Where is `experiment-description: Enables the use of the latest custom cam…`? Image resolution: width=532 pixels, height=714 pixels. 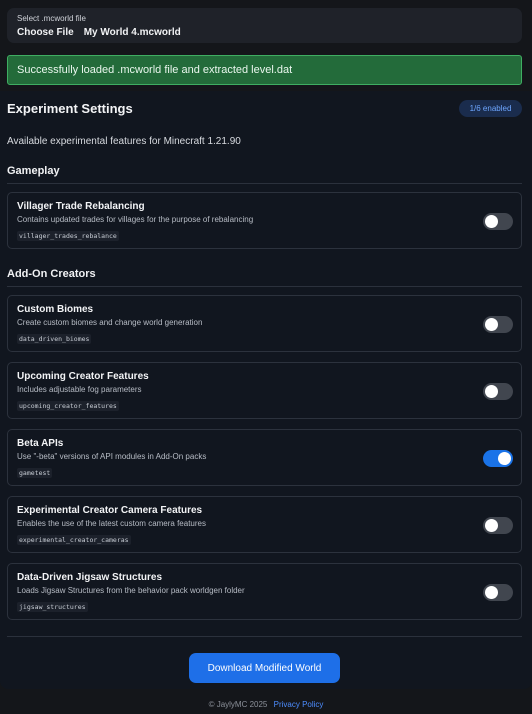 experiment-description: Enables the use of the latest custom cam… is located at coordinates (111, 523).